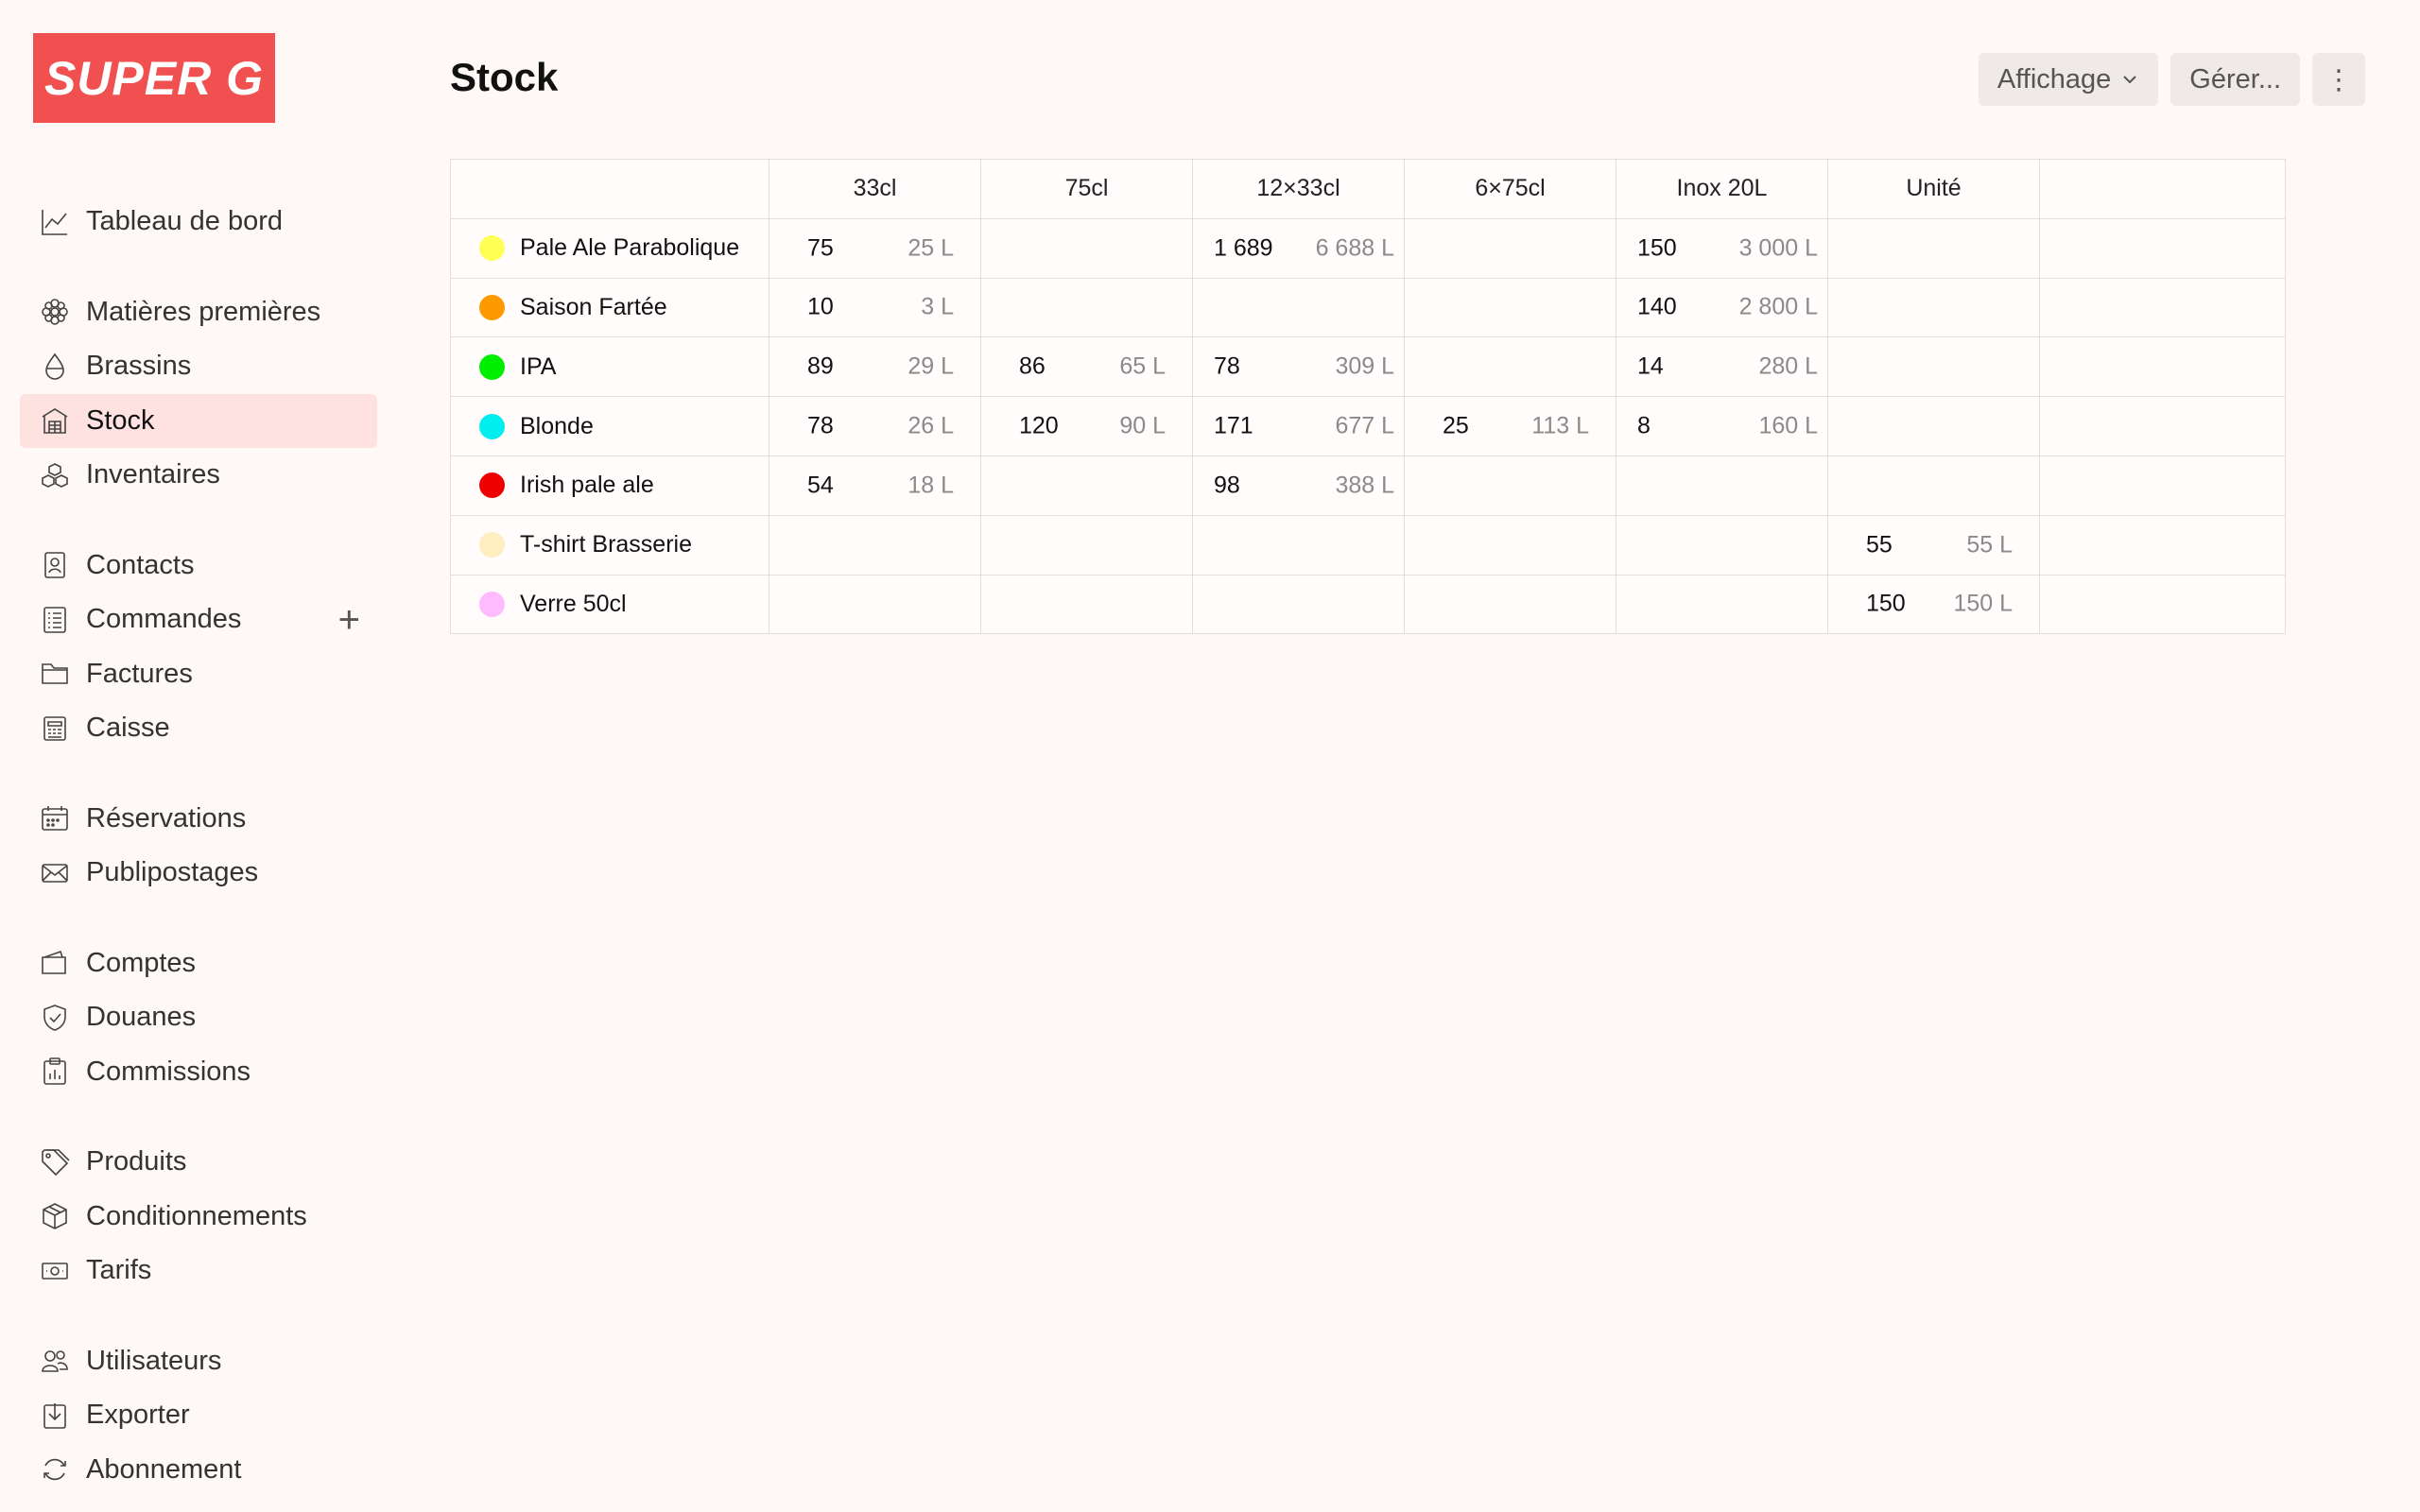 The image size is (2420, 1512). Describe the element at coordinates (1510, 189) in the screenshot. I see `column-header: 6×75cl` at that location.